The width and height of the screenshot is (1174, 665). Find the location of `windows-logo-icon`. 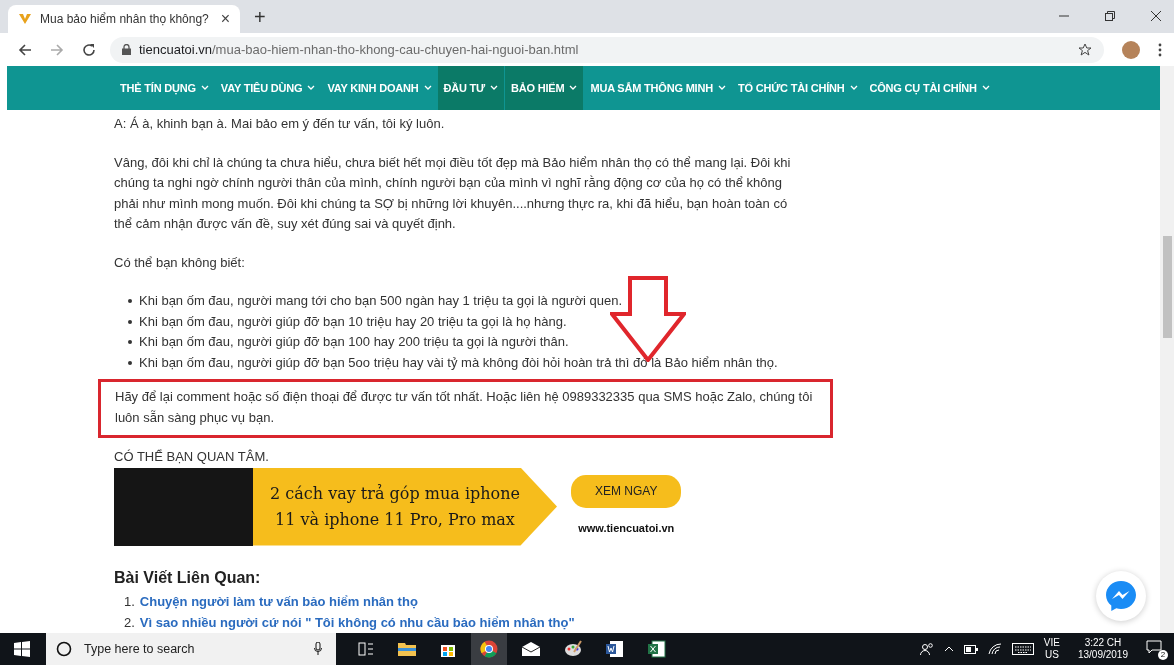

windows-logo-icon is located at coordinates (22, 649).